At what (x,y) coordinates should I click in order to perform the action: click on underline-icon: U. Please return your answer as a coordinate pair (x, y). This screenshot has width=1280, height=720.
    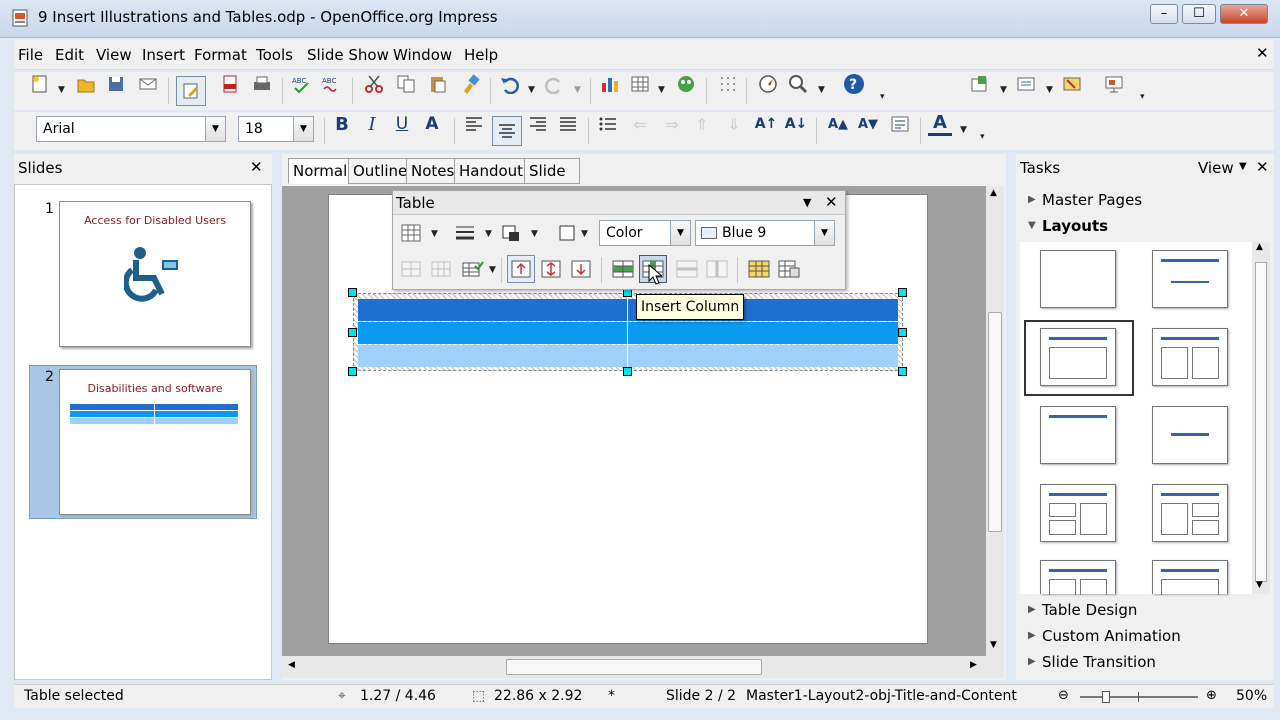
    Looking at the image, I should click on (402, 124).